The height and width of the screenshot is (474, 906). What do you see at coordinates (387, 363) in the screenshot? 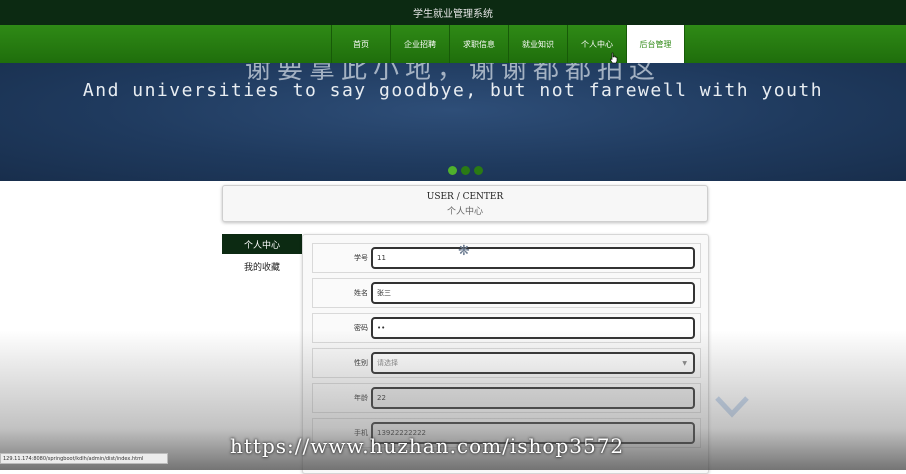
I see `gender-select-value: 请选择` at bounding box center [387, 363].